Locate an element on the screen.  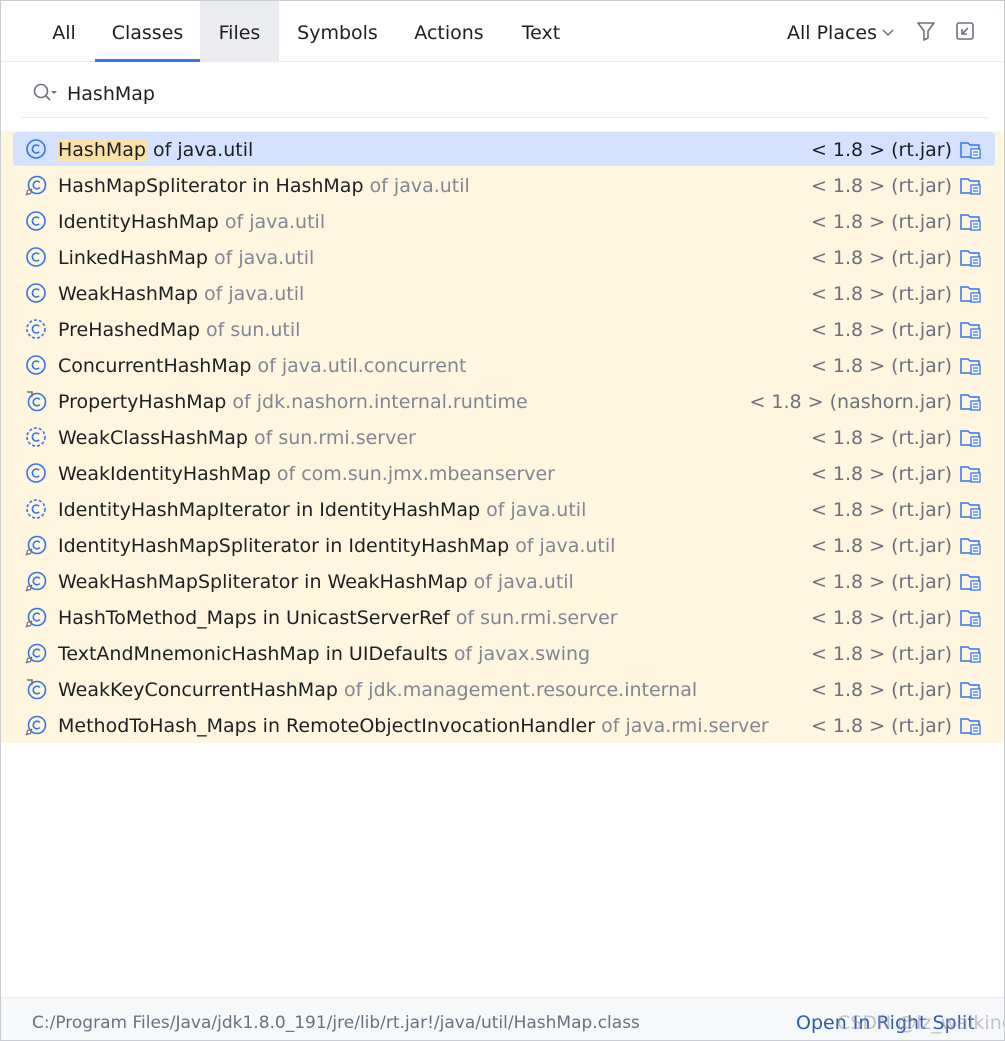
tab-files: Files is located at coordinates (239, 31).